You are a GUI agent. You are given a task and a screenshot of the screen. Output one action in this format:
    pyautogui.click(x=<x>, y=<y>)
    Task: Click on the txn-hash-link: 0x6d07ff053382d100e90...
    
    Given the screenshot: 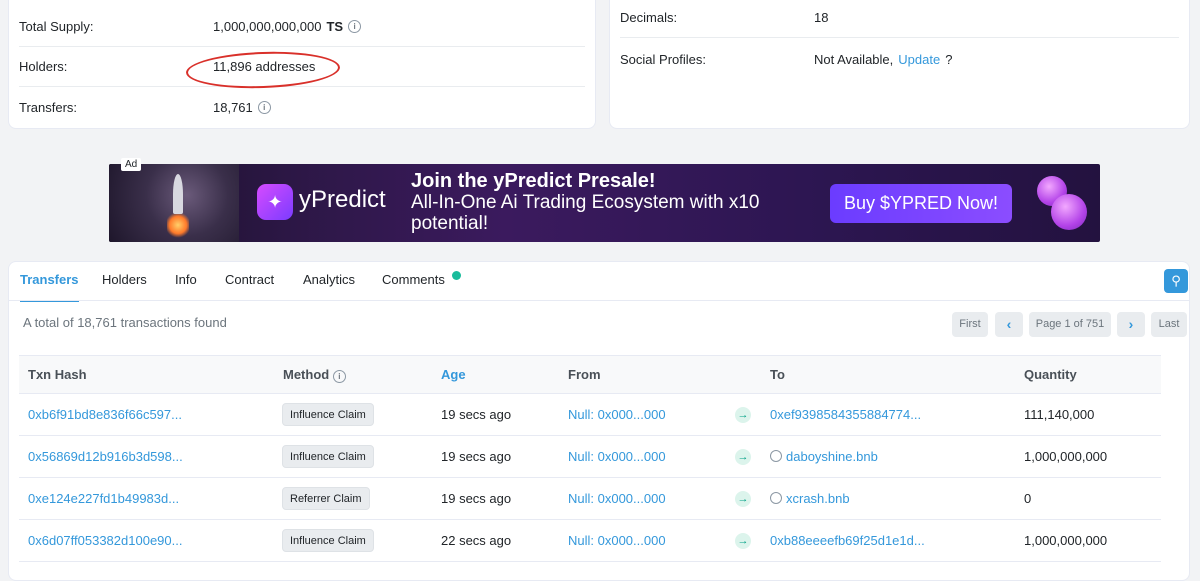 What is the action you would take?
    pyautogui.click(x=105, y=540)
    